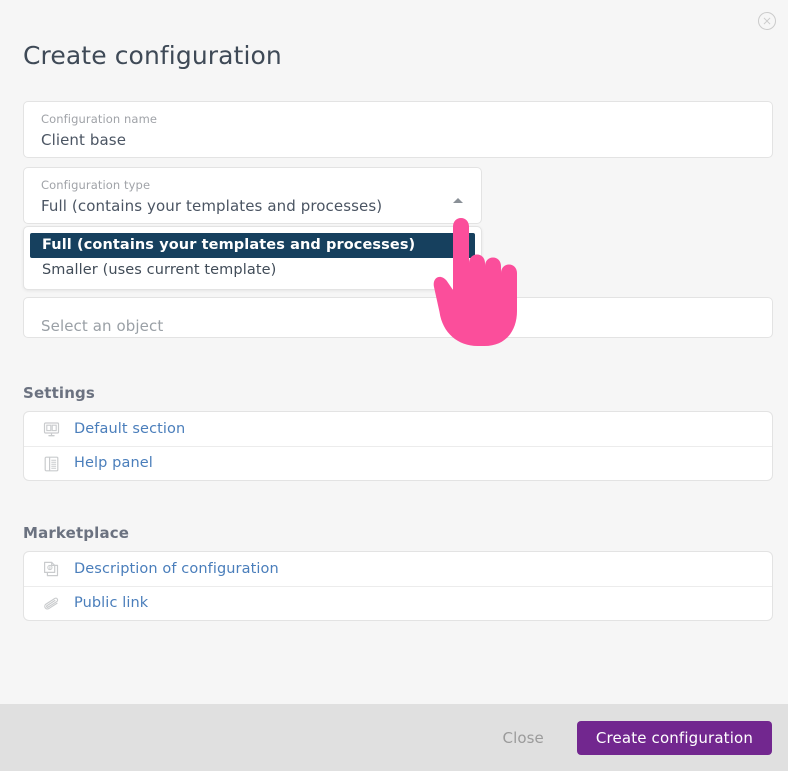 This screenshot has width=788, height=771. Describe the element at coordinates (59, 393) in the screenshot. I see `settings-section-title: Settings` at that location.